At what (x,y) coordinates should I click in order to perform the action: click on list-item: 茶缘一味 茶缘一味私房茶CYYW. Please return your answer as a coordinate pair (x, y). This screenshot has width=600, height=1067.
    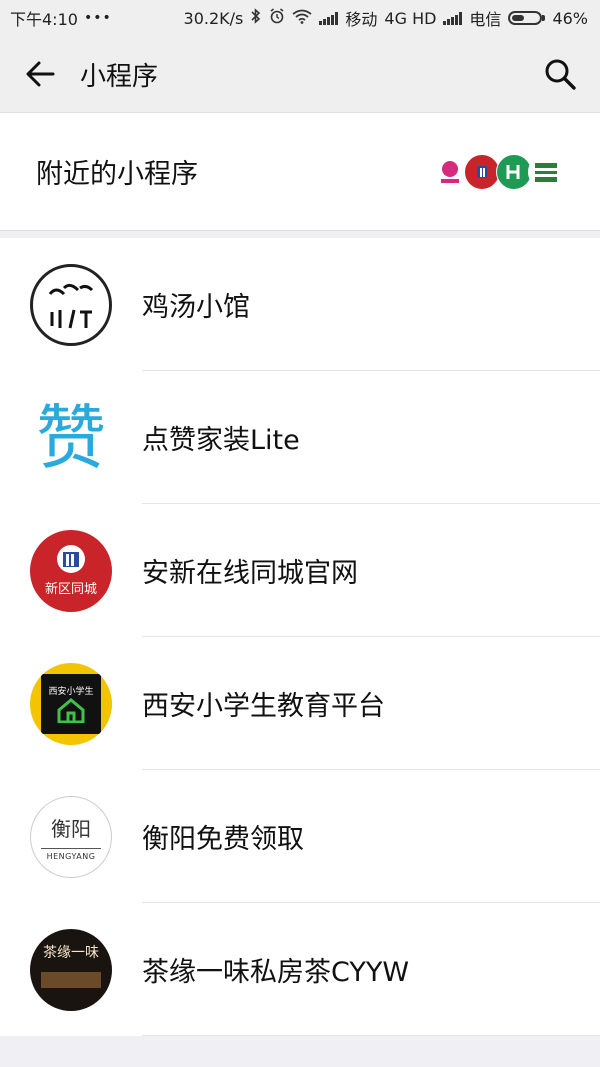
    Looking at the image, I should click on (300, 969).